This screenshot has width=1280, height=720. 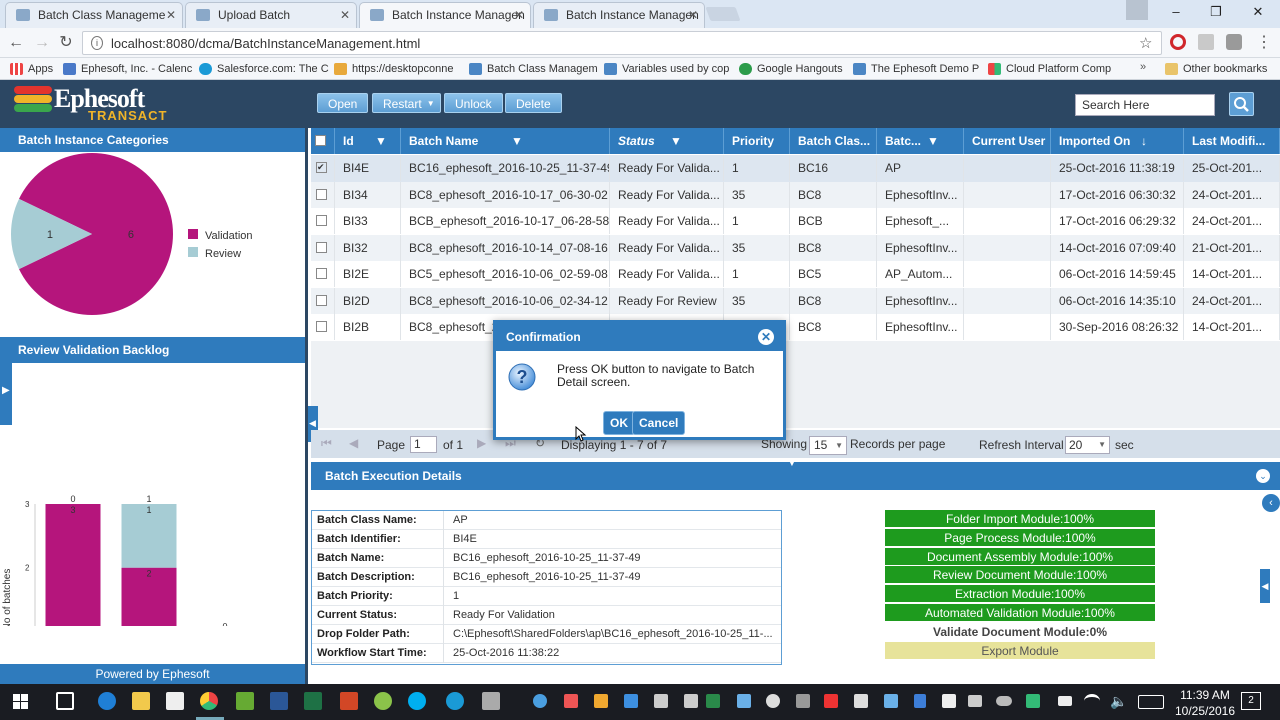 I want to click on word-icon, so click(x=279, y=701).